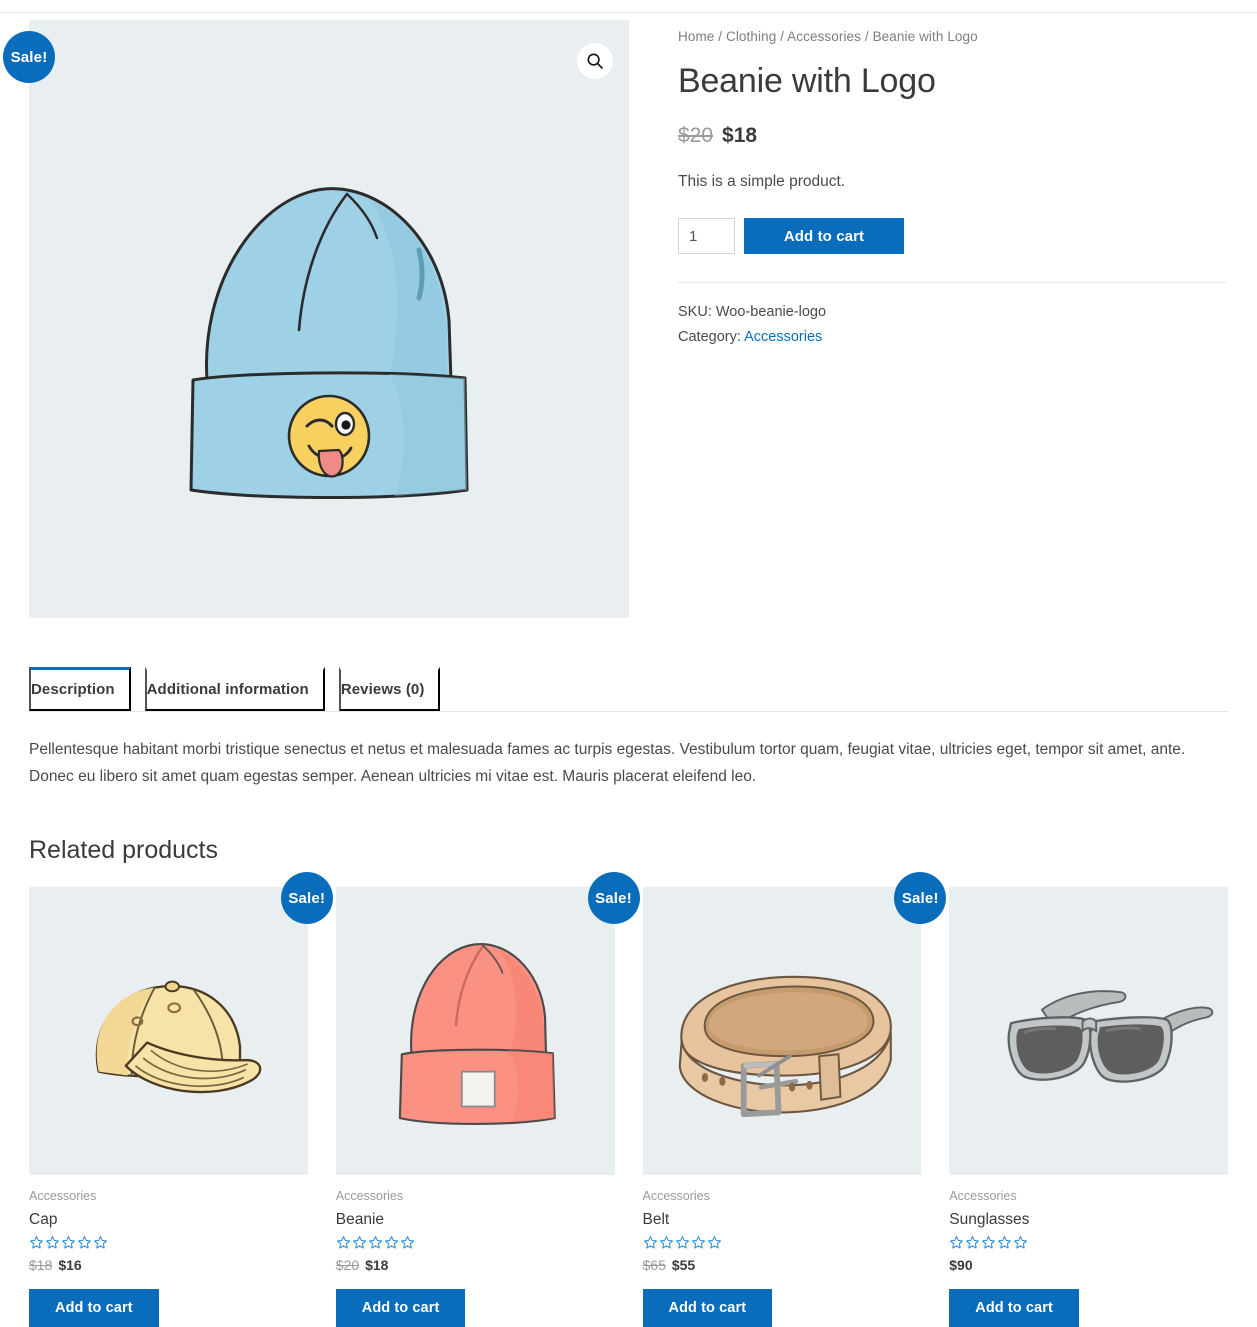 This screenshot has height=1327, width=1257. What do you see at coordinates (695, 312) in the screenshot?
I see `sku-label: SKU:` at bounding box center [695, 312].